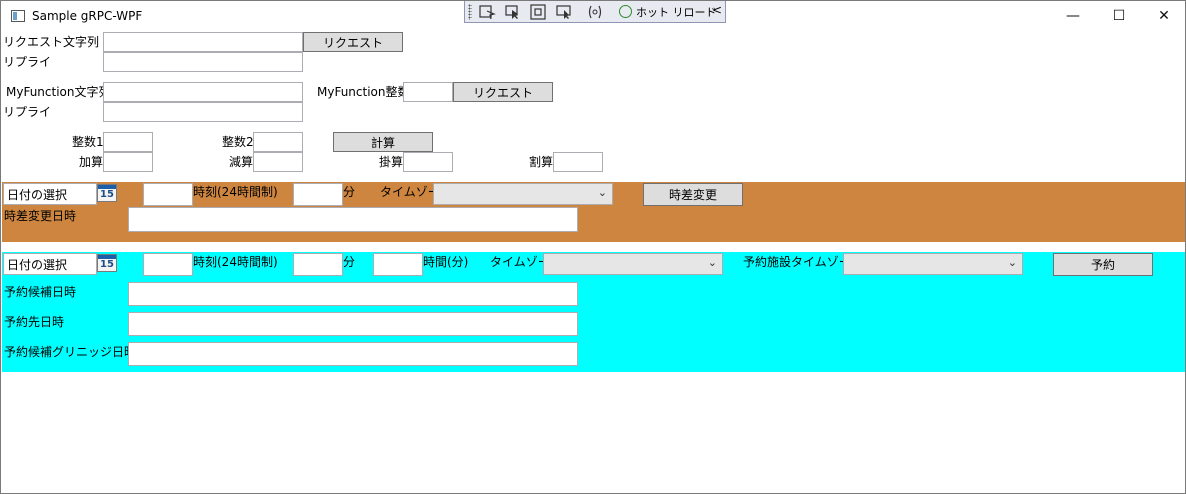  What do you see at coordinates (428, 92) in the screenshot?
I see `myfunction-int-input` at bounding box center [428, 92].